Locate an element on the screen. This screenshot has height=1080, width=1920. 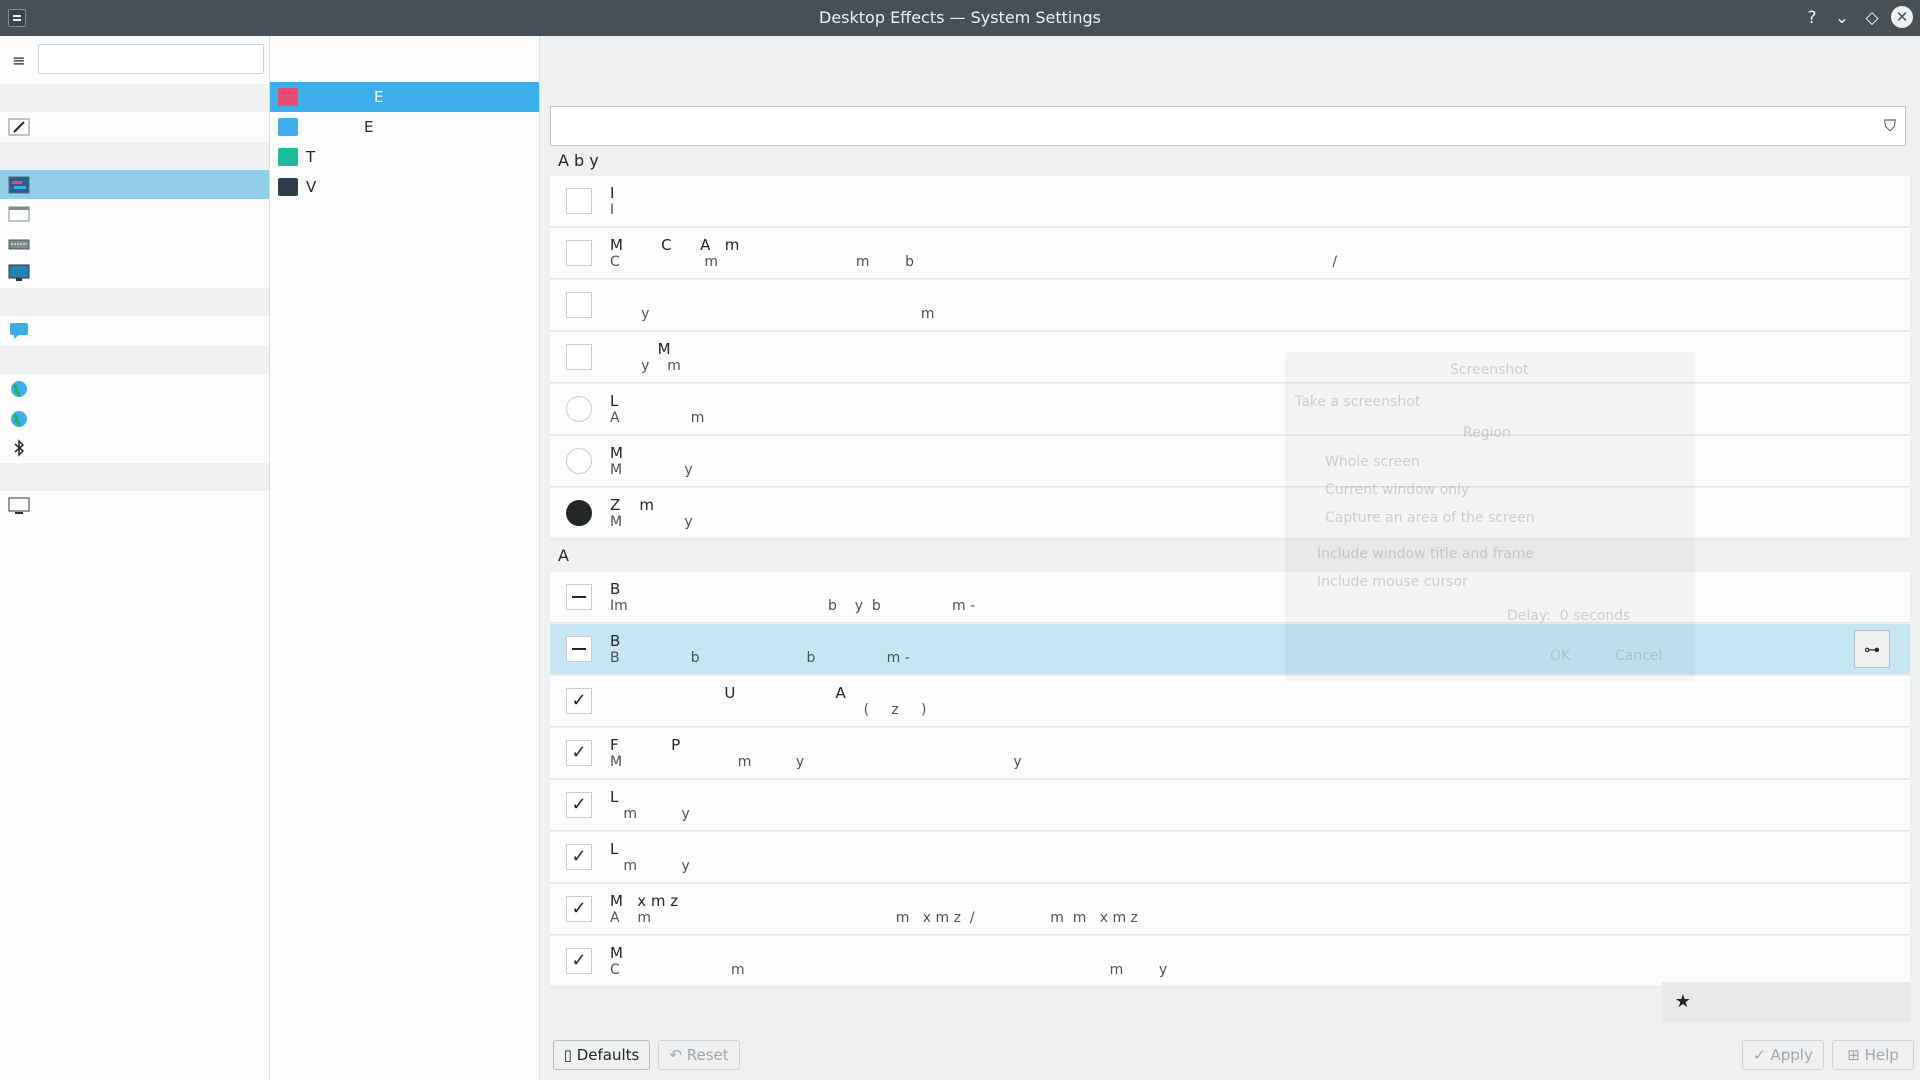
subcategory-item-desktop-effects: E is located at coordinates (404, 97).